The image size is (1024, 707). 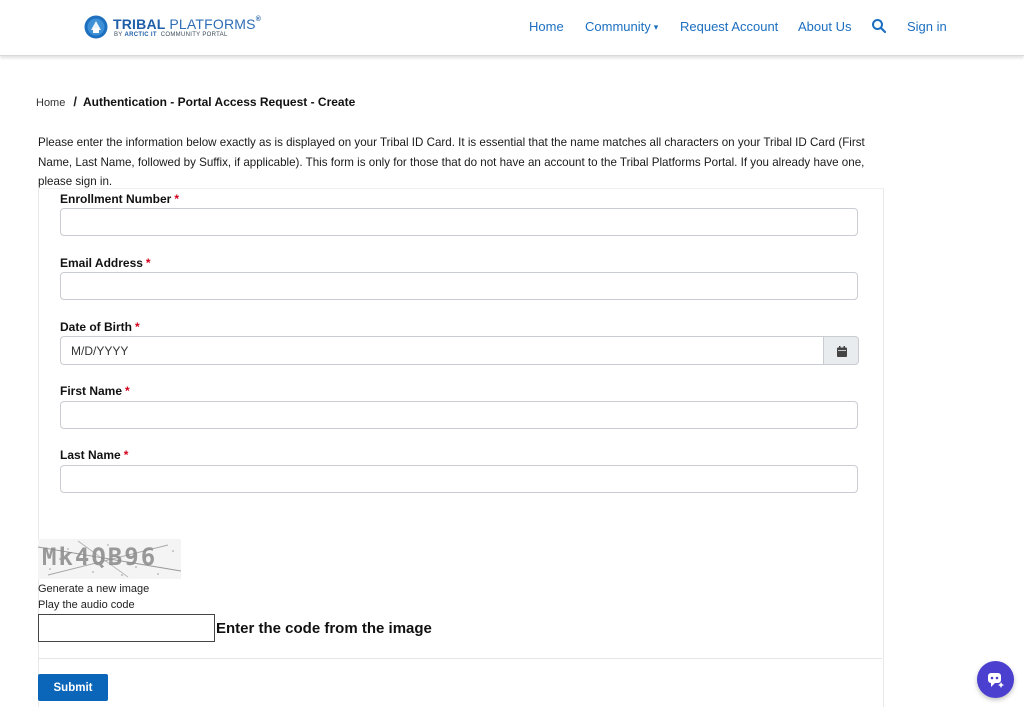 I want to click on chevron-down-icon: ▾, so click(x=656, y=27).